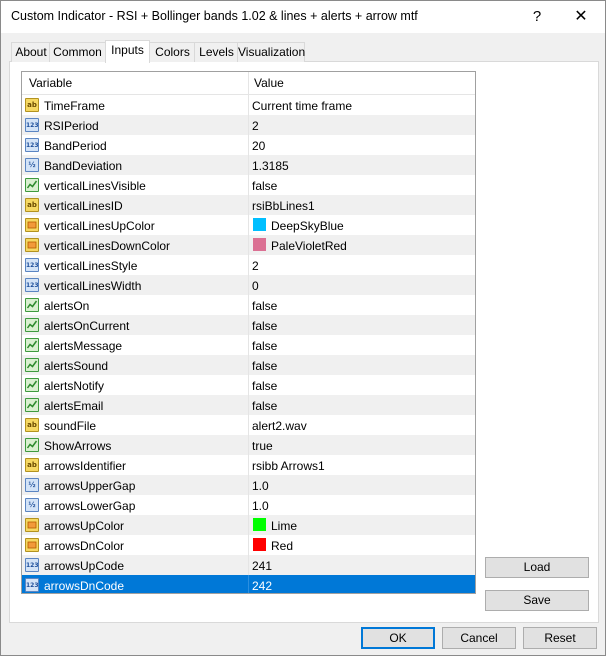 The height and width of the screenshot is (656, 606). What do you see at coordinates (248, 225) in the screenshot?
I see `table-row: verticalLinesUpColor DeepSkyBlue` at bounding box center [248, 225].